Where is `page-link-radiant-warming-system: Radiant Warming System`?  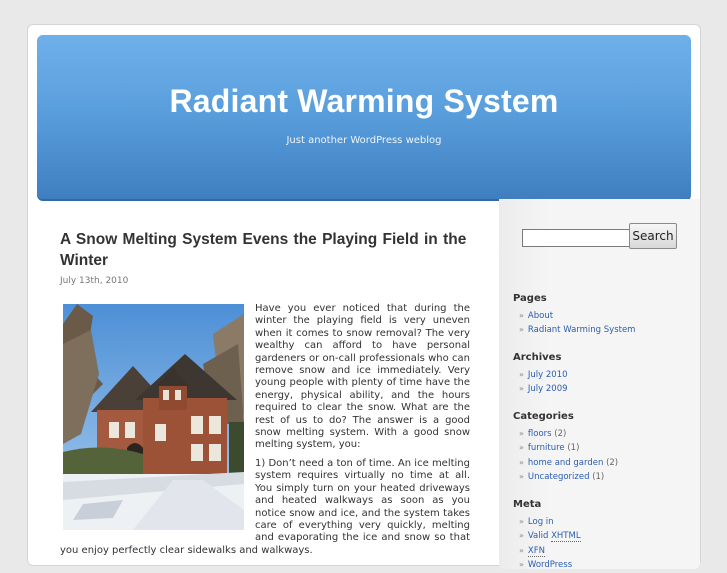 page-link-radiant-warming-system: Radiant Warming System is located at coordinates (582, 330).